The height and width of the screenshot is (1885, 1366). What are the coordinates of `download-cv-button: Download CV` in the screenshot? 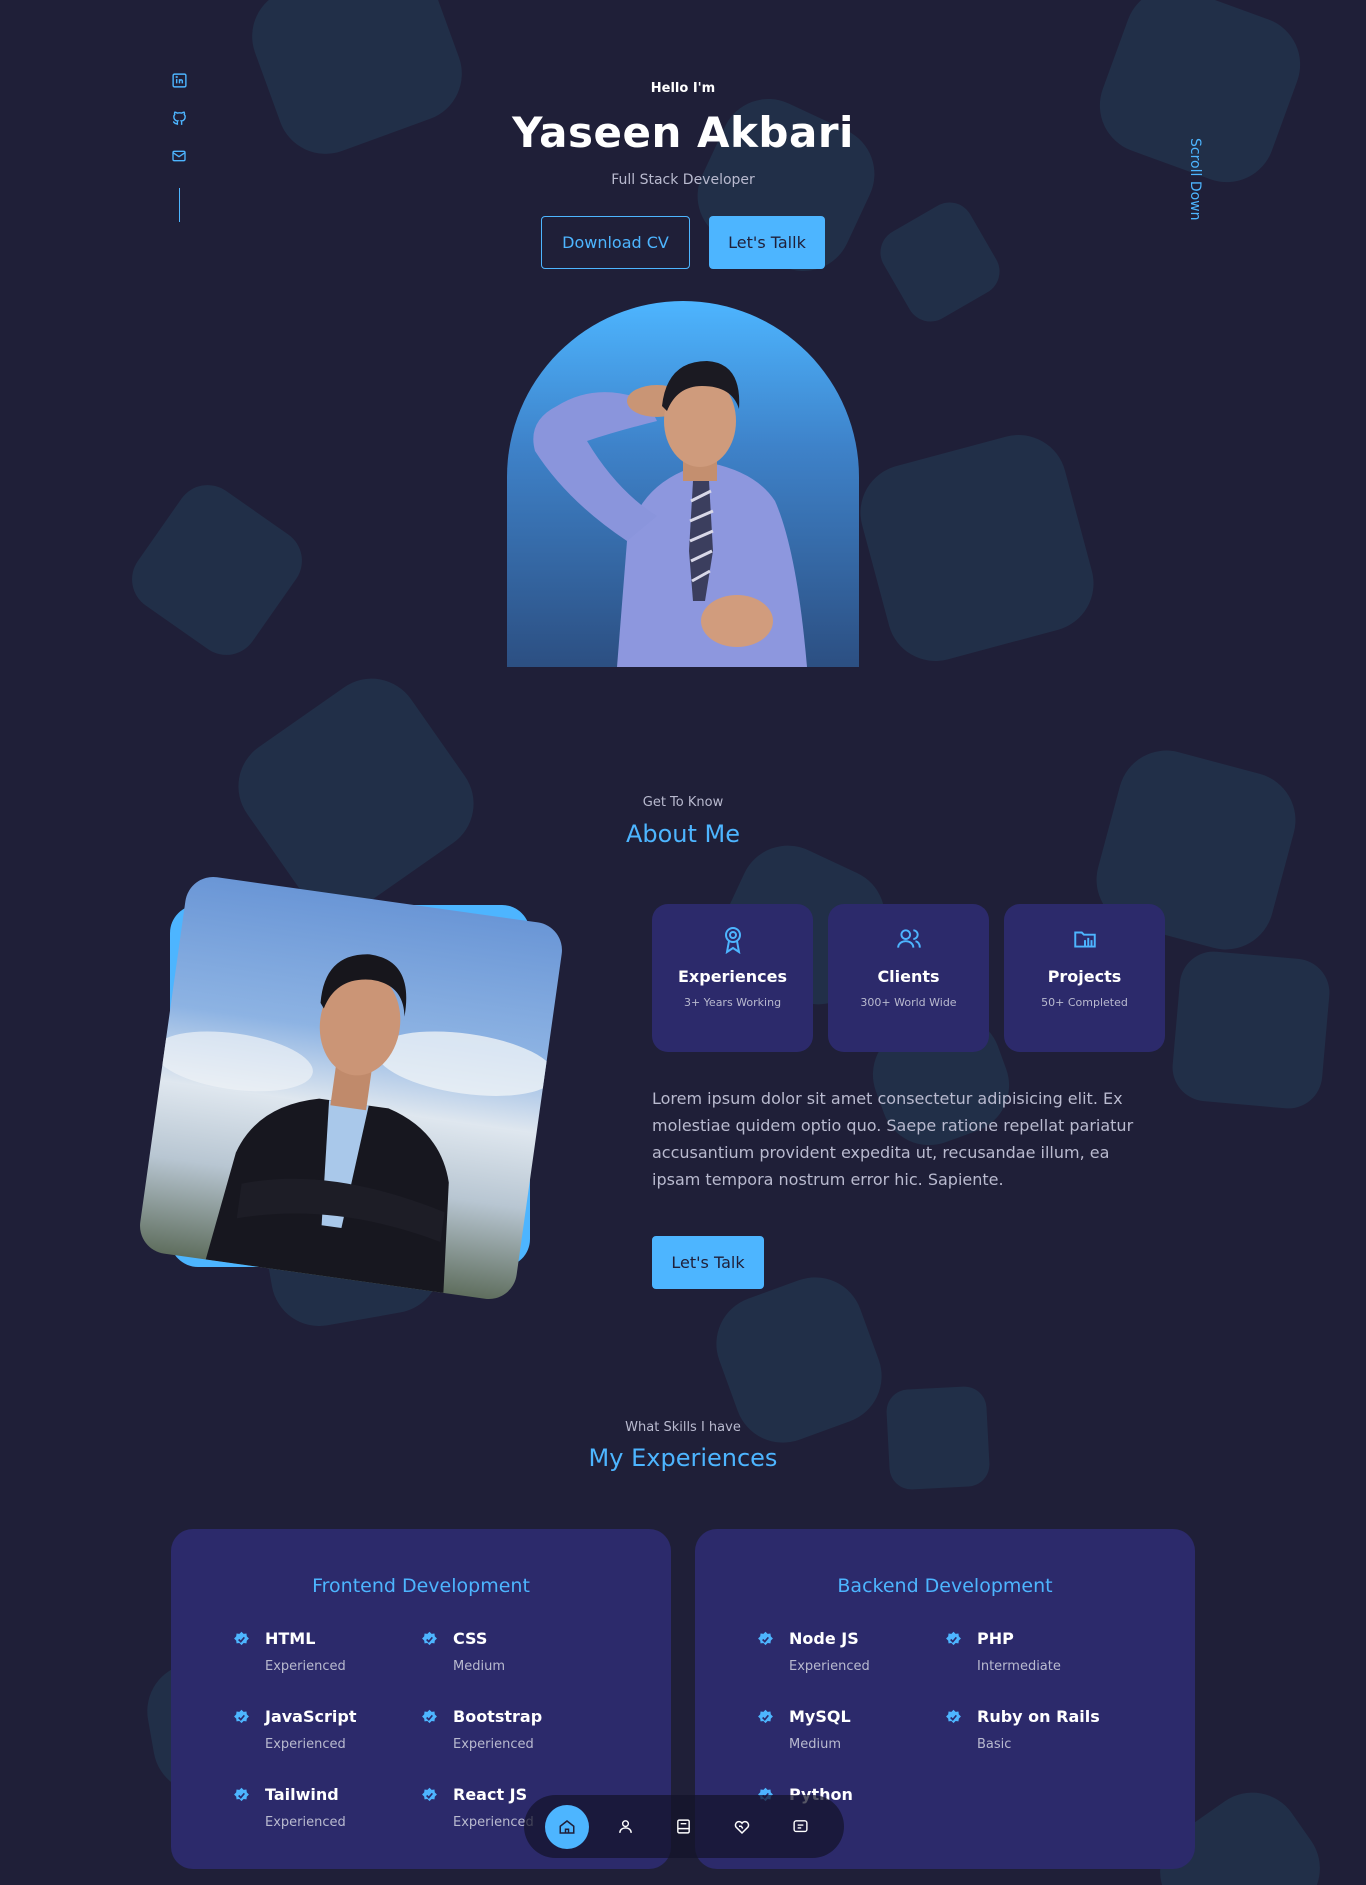 It's located at (615, 242).